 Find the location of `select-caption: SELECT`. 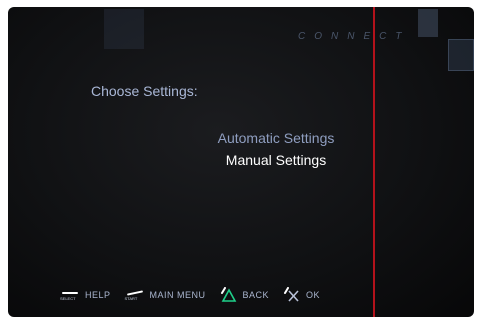

select-caption: SELECT is located at coordinates (68, 298).